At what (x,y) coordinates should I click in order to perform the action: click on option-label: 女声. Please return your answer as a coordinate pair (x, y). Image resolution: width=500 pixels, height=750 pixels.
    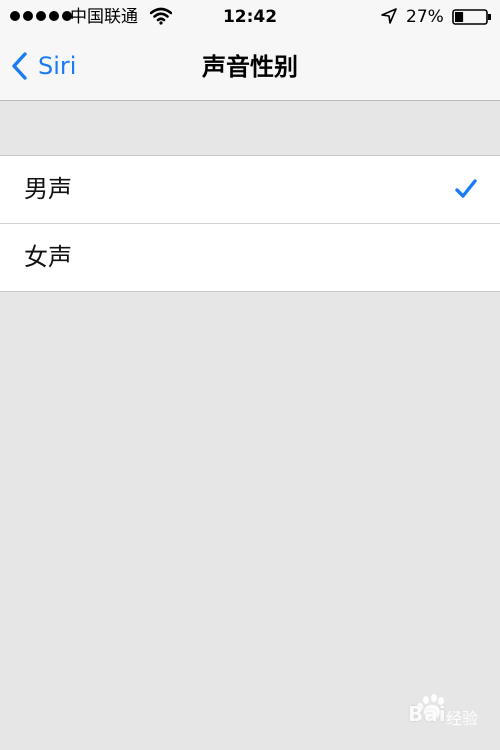
    Looking at the image, I should click on (48, 257).